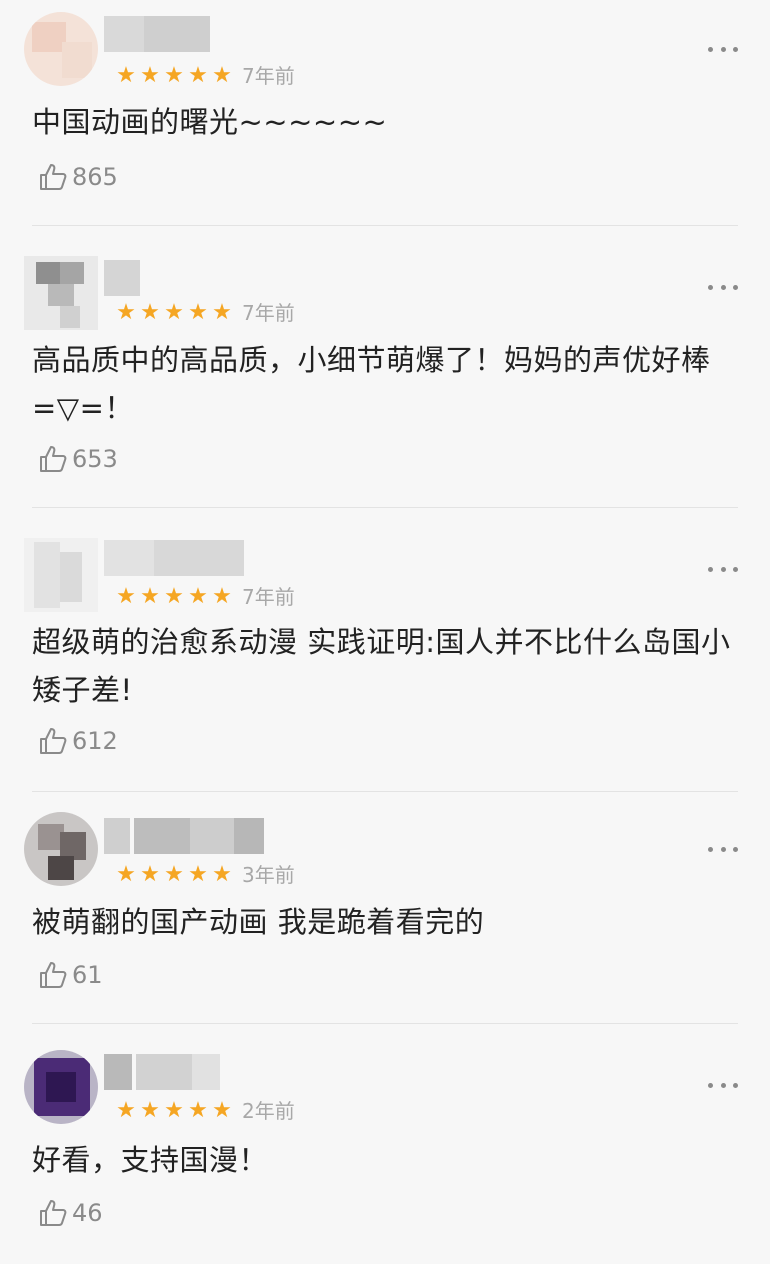 The width and height of the screenshot is (770, 1264). What do you see at coordinates (258, 922) in the screenshot?
I see `review-content: 被萌翻的国产动画 我是跪着看完的` at bounding box center [258, 922].